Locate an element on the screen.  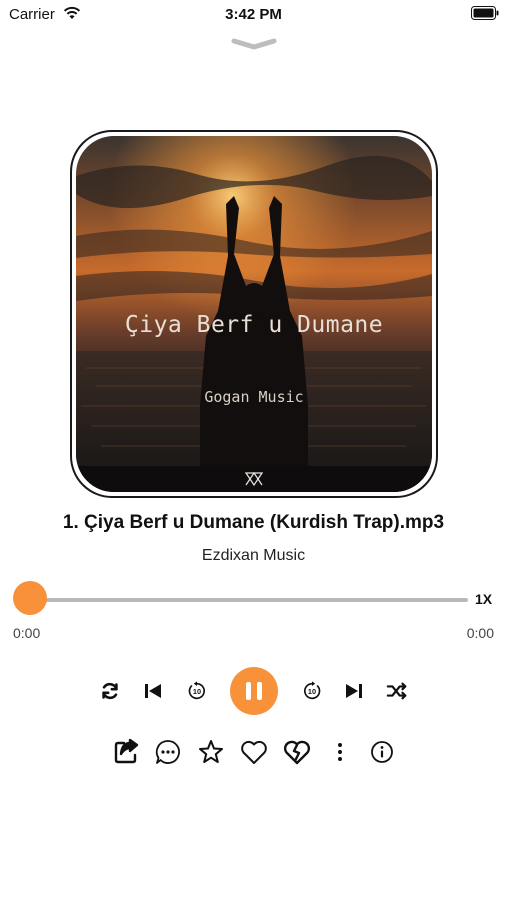
pause-icon is located at coordinates (254, 691).